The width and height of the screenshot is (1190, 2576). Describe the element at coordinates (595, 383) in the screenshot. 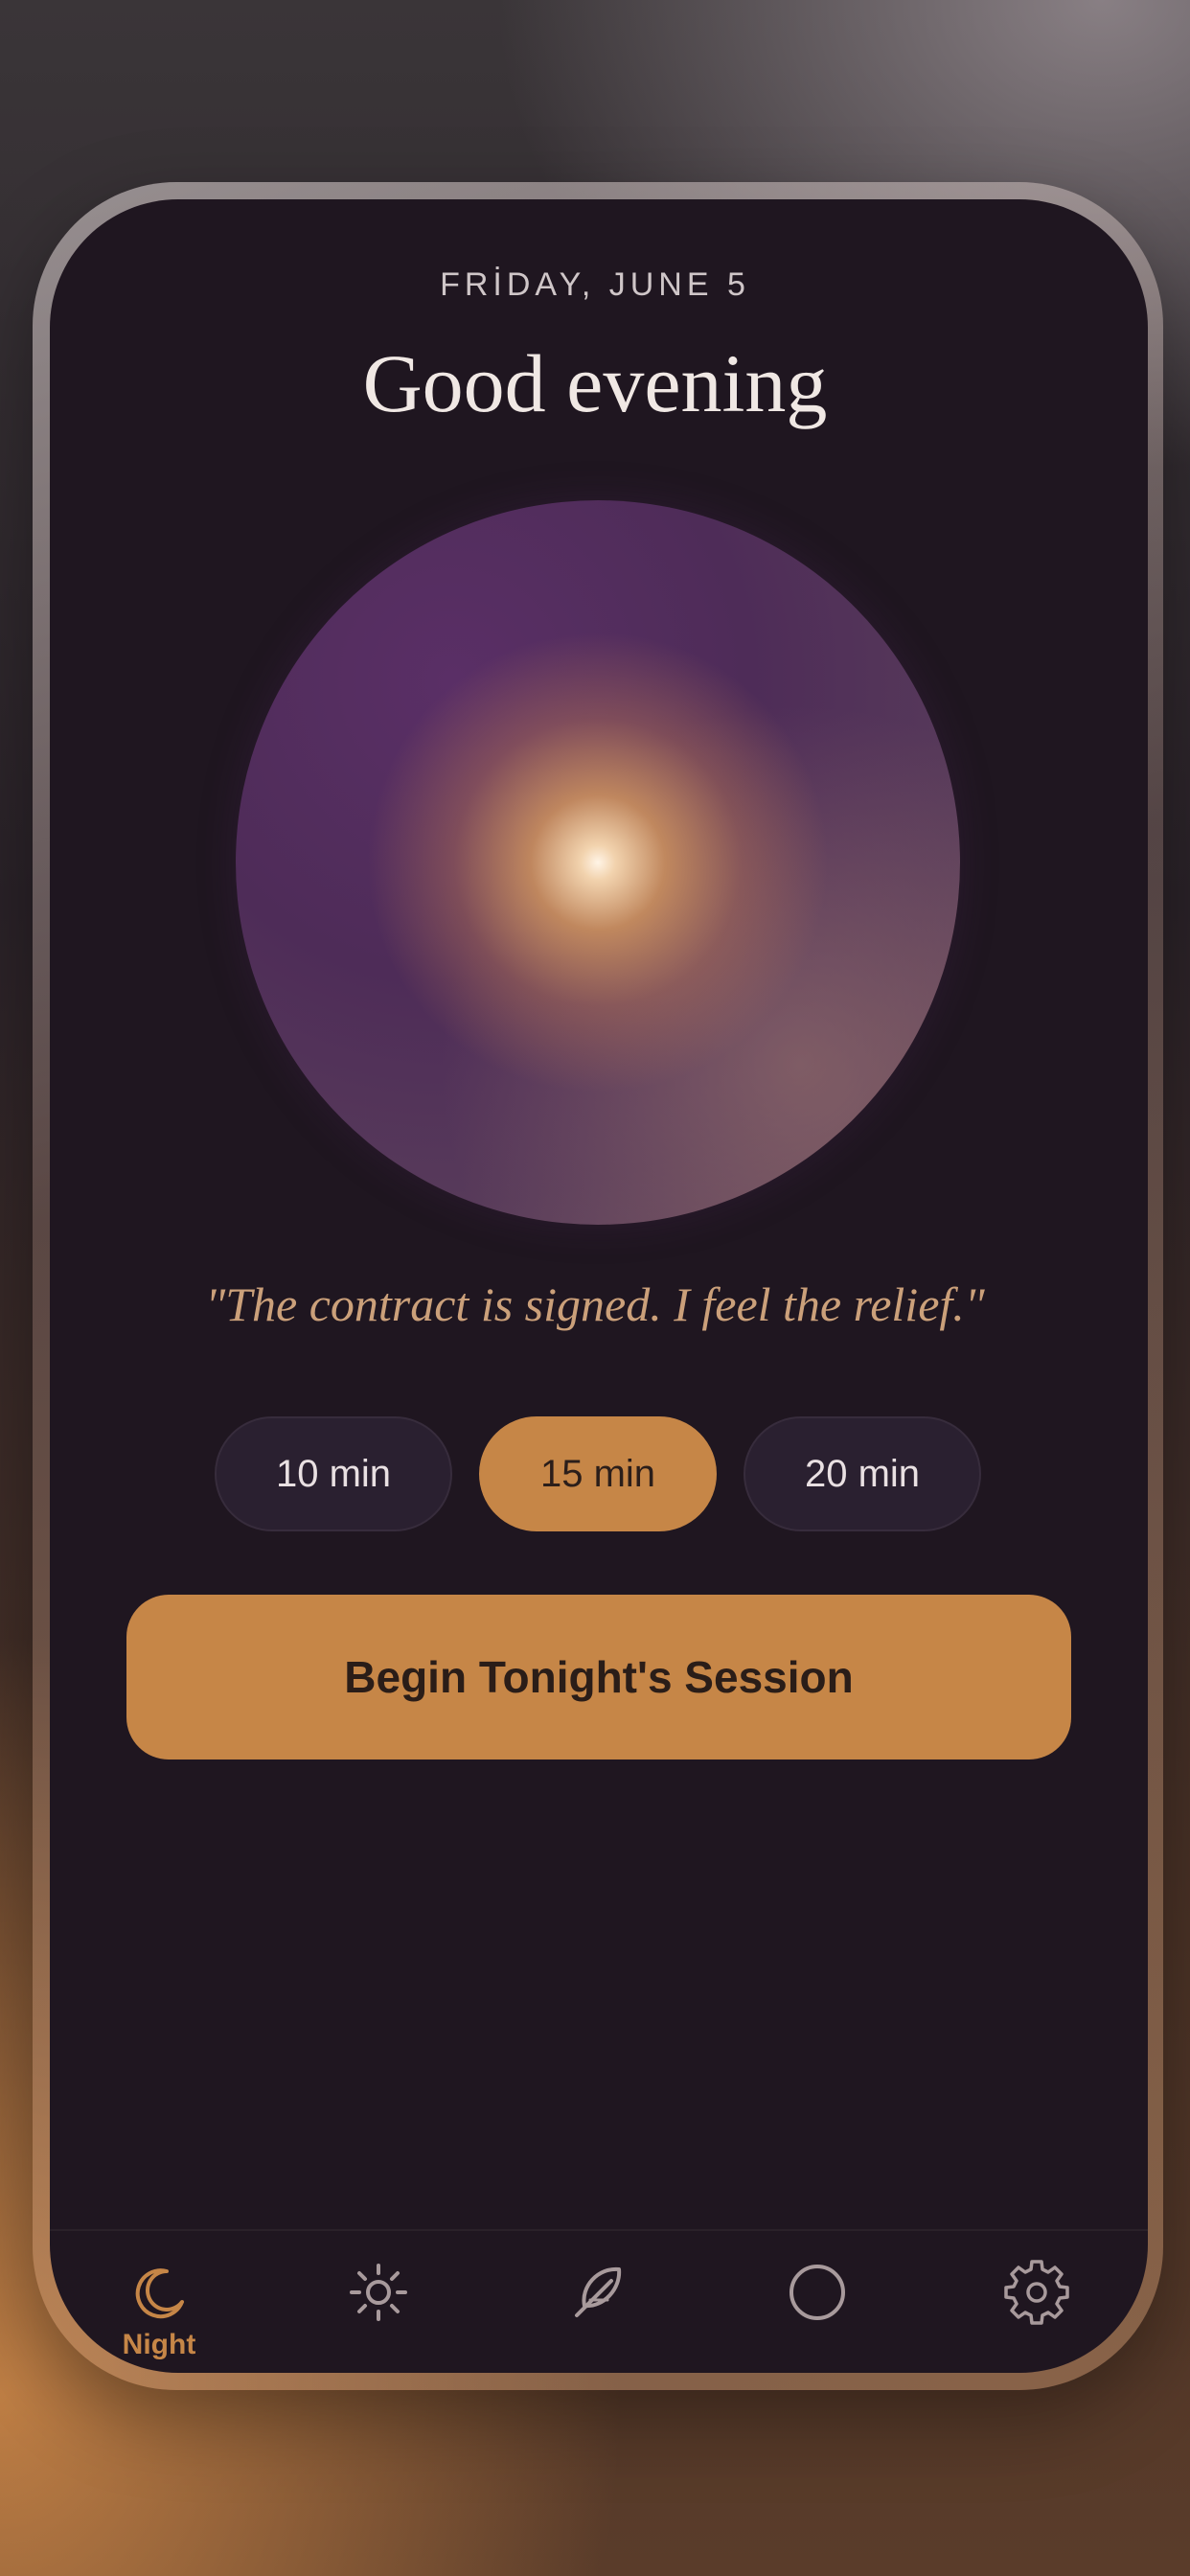

I see `greeting-title: Good evening` at that location.